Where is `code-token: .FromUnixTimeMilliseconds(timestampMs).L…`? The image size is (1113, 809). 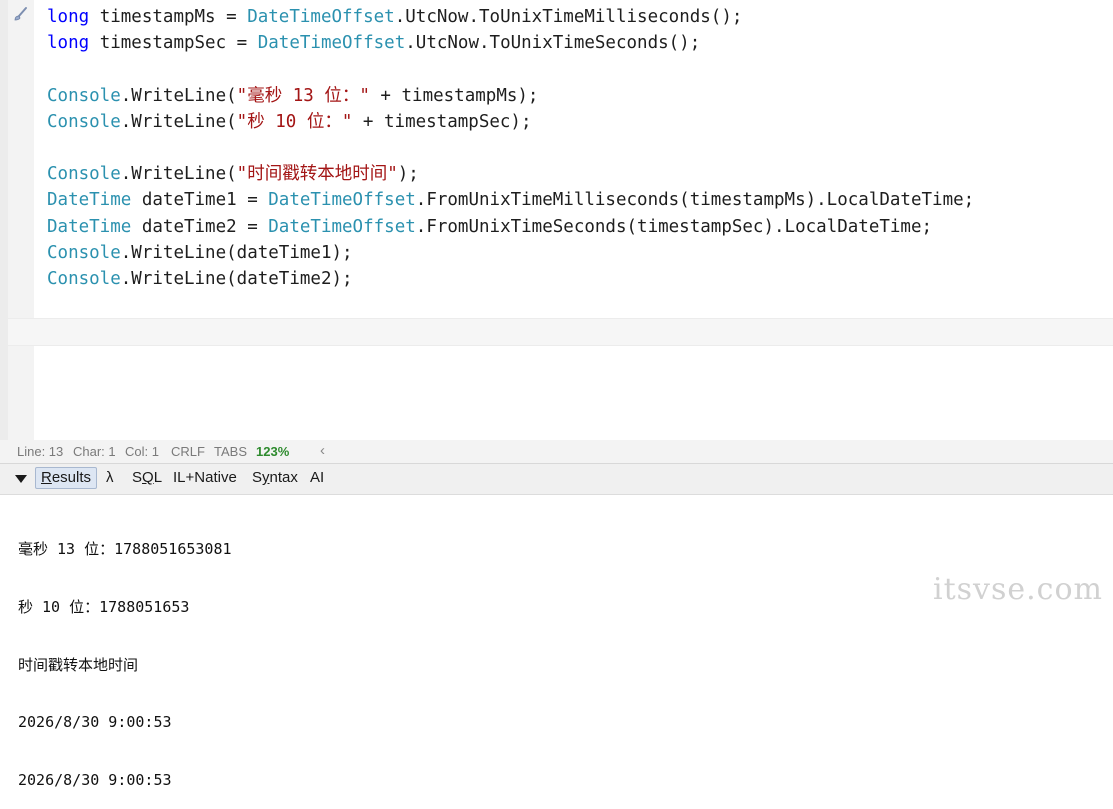 code-token: .FromUnixTimeMilliseconds(timestampMs).L… is located at coordinates (695, 200).